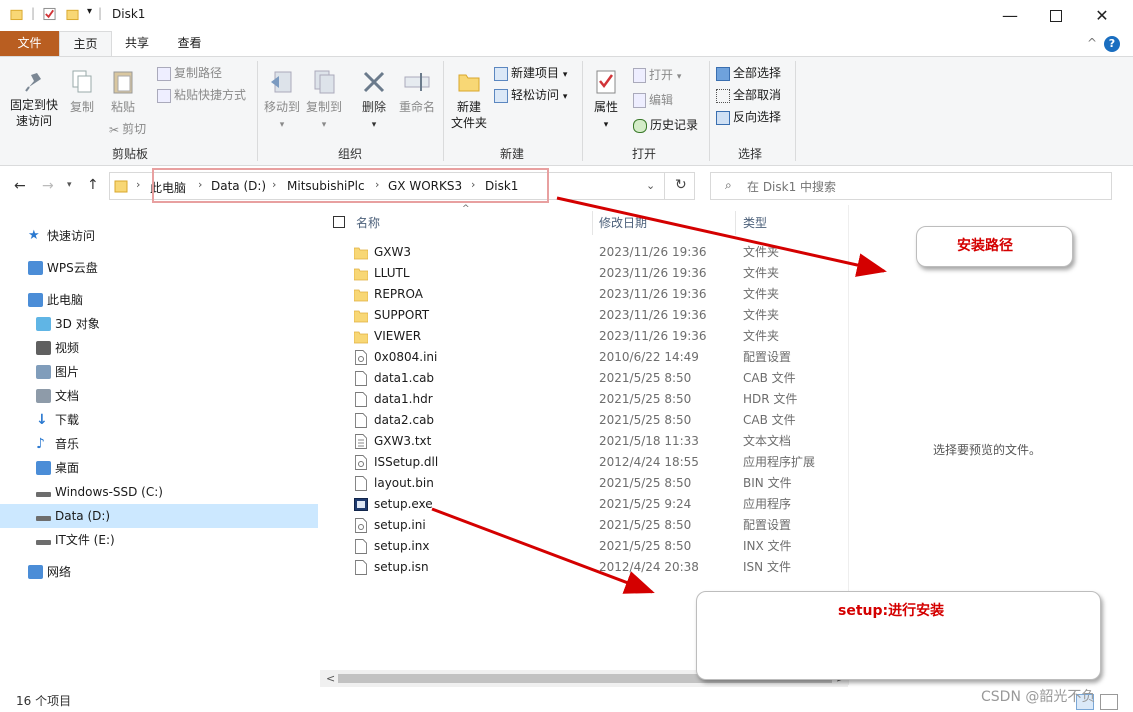  Describe the element at coordinates (469, 100) in the screenshot. I see `new-folder-button: 新建 文件夹` at that location.